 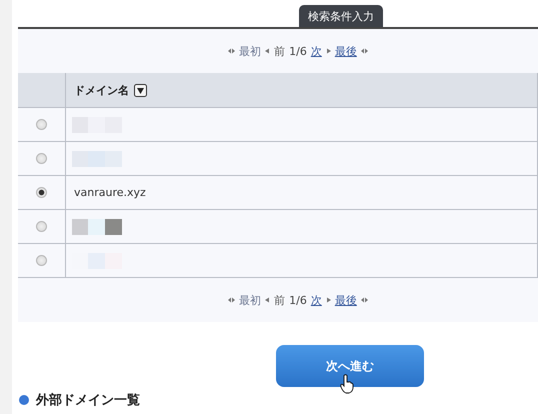 What do you see at coordinates (88, 400) in the screenshot?
I see `section-heading: 外部ドメイン一覧` at bounding box center [88, 400].